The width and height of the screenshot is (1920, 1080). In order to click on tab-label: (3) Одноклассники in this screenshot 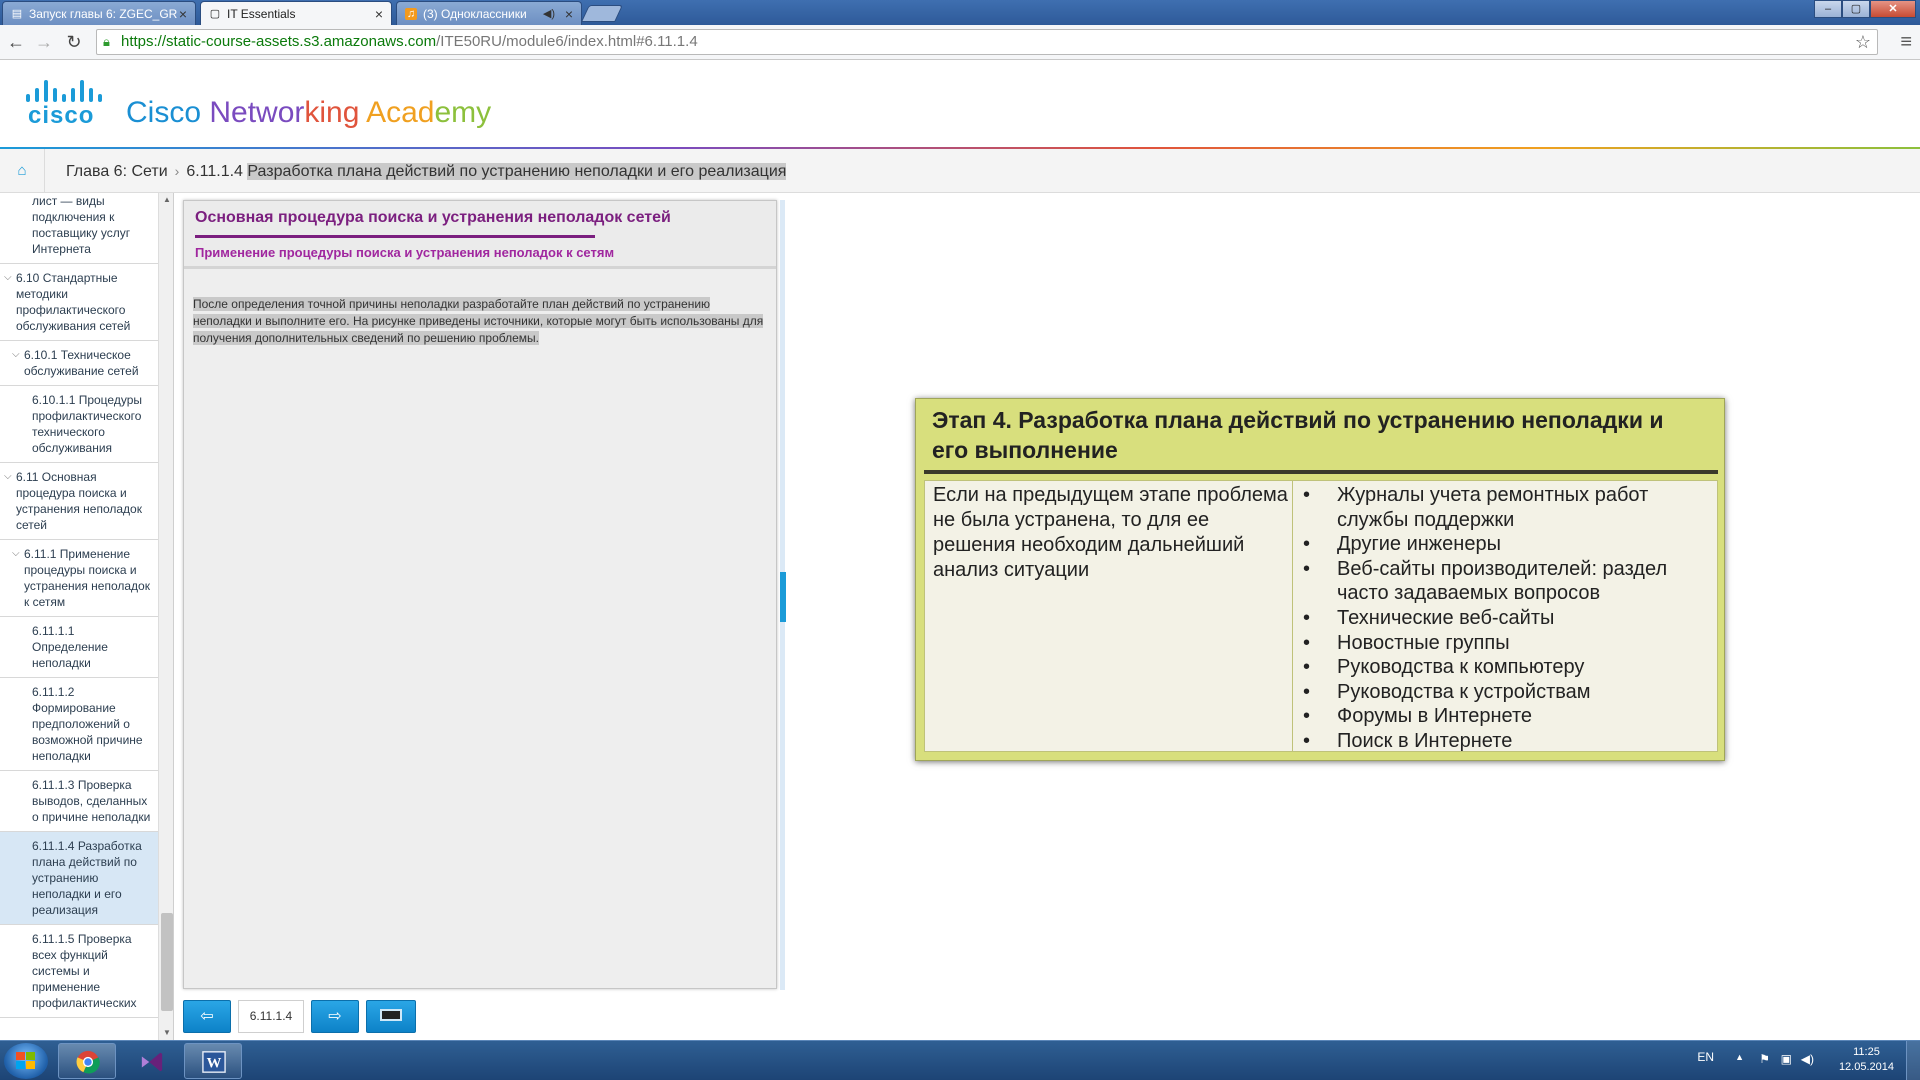, I will do `click(475, 14)`.